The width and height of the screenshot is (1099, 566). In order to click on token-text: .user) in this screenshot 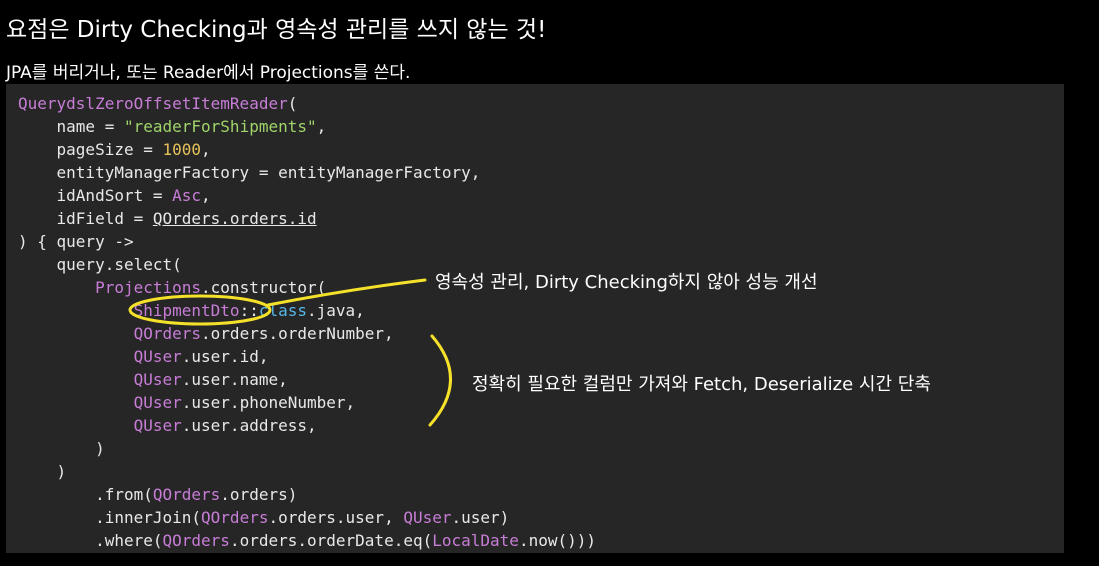, I will do `click(480, 517)`.